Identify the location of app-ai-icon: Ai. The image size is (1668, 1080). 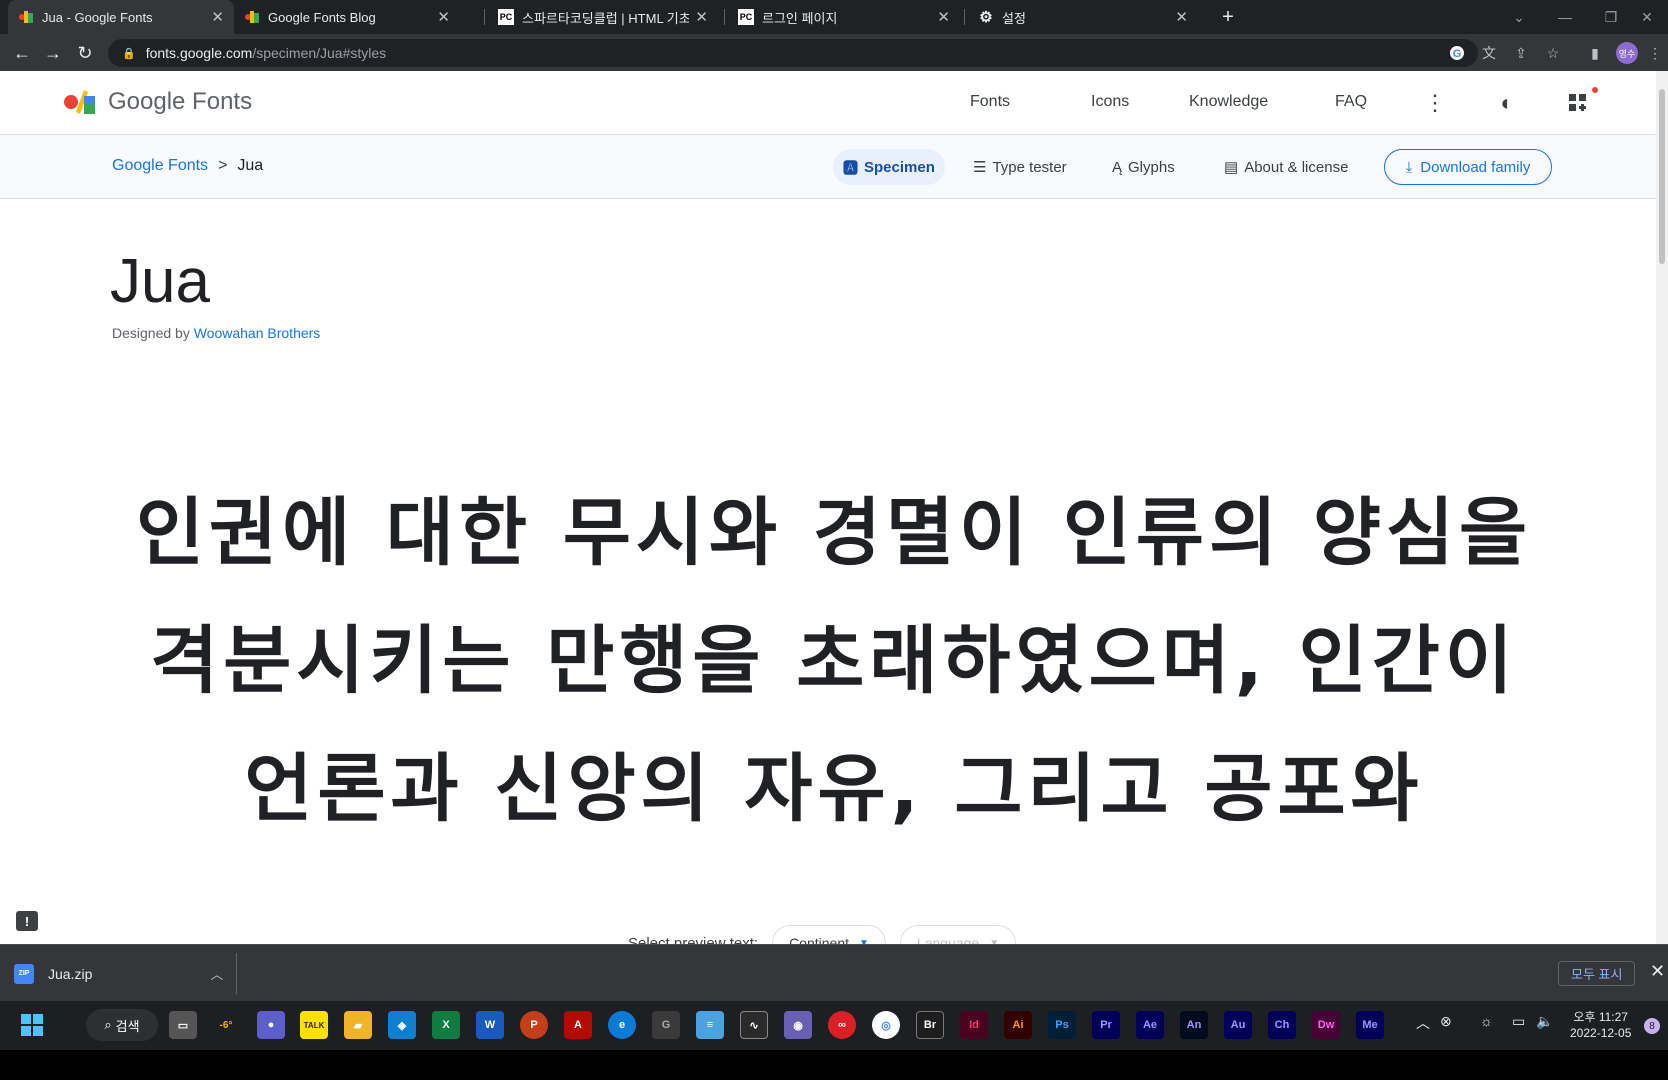
(1018, 1025).